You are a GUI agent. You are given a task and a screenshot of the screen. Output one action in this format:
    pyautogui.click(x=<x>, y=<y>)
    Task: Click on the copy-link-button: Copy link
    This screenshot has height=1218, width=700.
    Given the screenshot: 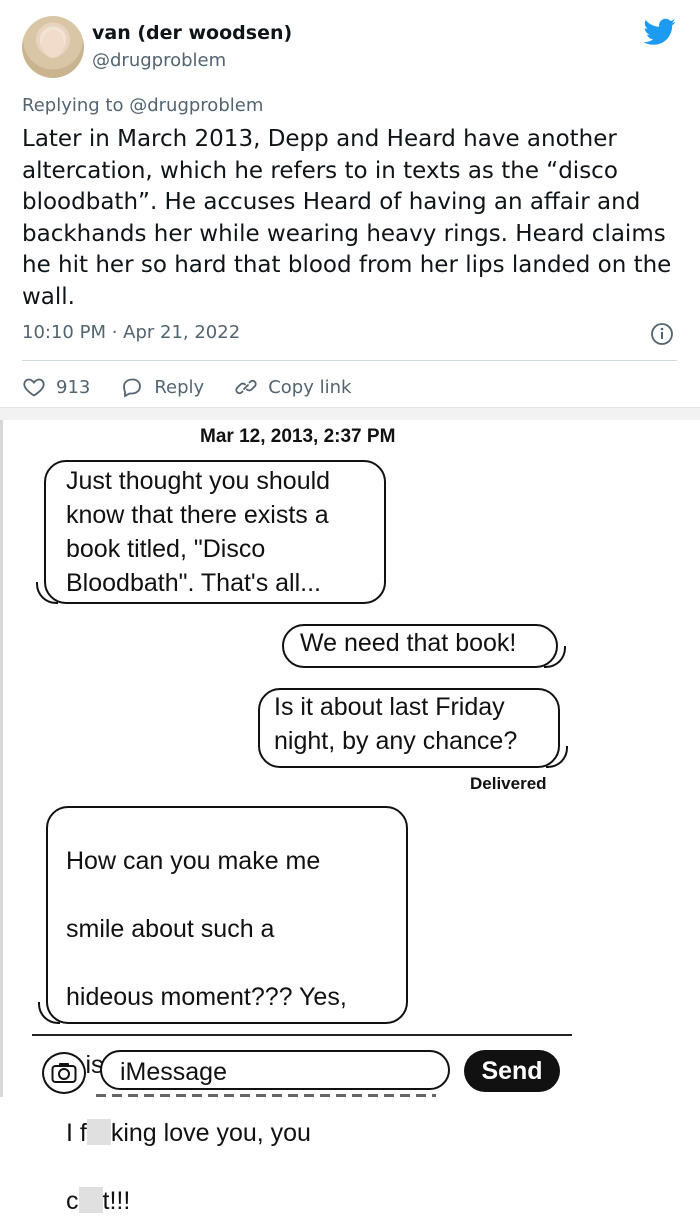 What is the action you would take?
    pyautogui.click(x=292, y=387)
    